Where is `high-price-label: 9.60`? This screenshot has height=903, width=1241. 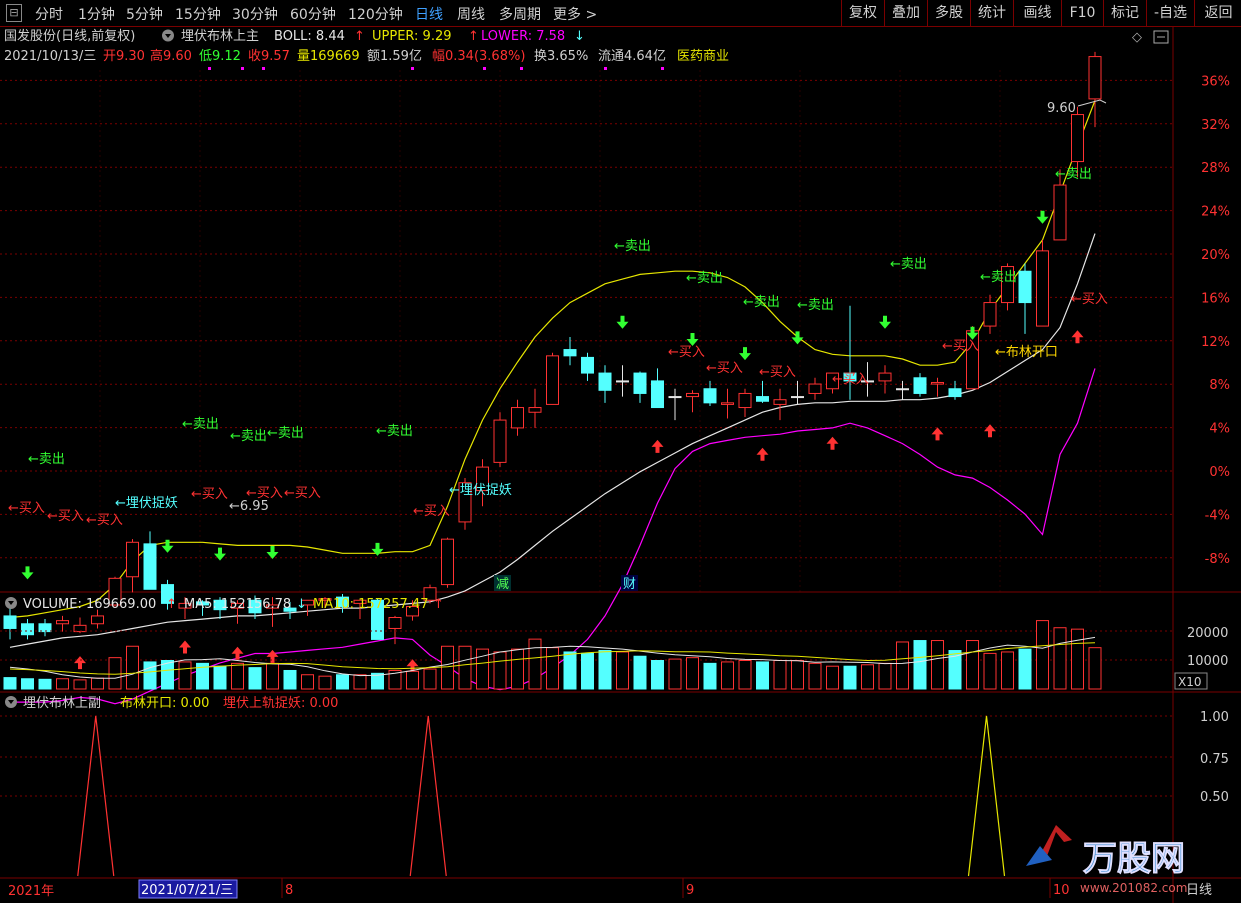
high-price-label: 9.60 is located at coordinates (1061, 108).